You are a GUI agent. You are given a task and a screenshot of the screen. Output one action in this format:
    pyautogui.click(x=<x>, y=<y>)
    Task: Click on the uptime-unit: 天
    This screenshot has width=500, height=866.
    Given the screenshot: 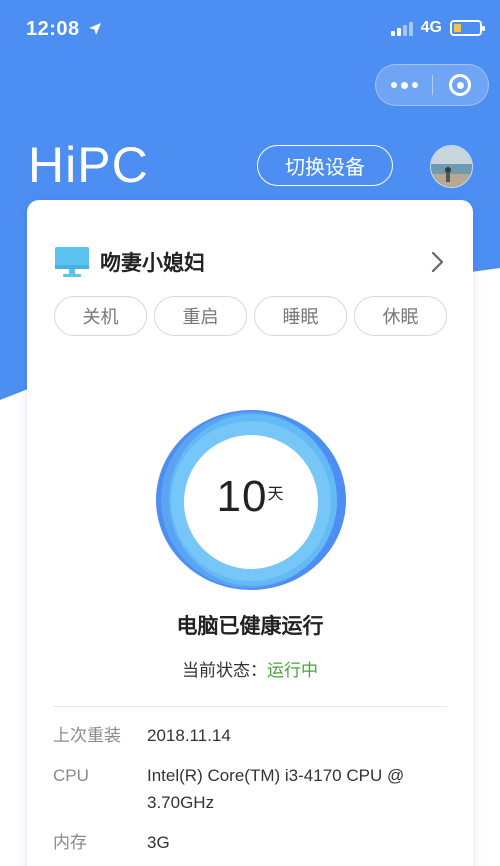 What is the action you would take?
    pyautogui.click(x=275, y=494)
    